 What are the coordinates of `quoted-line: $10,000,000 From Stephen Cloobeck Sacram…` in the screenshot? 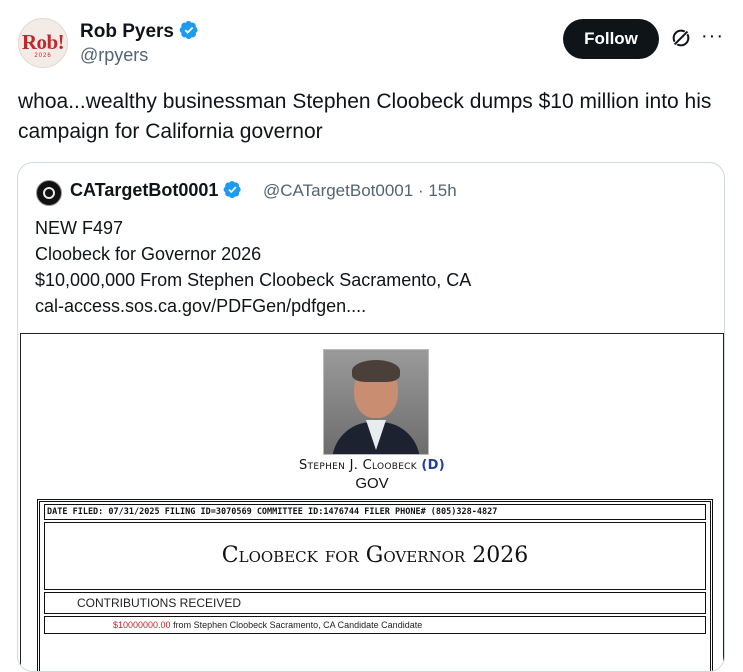 It's located at (253, 280).